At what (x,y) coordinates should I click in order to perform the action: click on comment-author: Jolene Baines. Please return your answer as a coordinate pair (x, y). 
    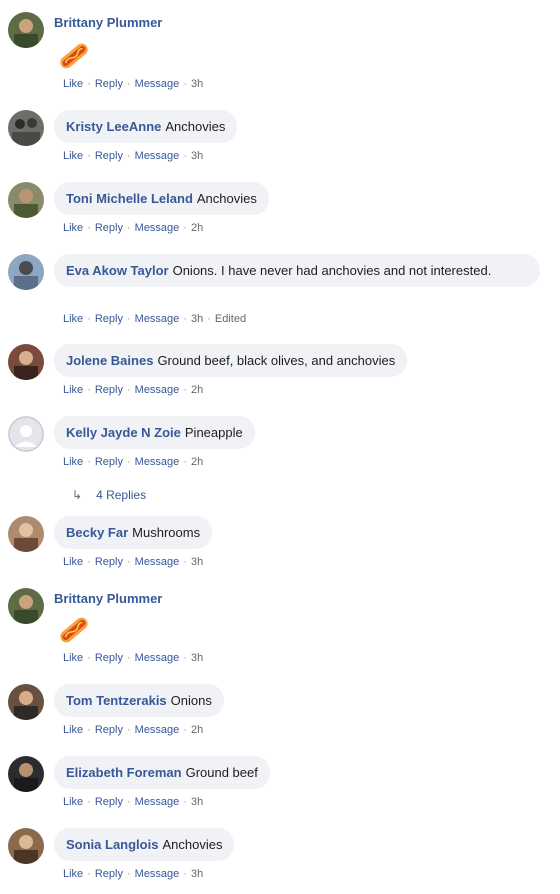
    Looking at the image, I should click on (109, 360).